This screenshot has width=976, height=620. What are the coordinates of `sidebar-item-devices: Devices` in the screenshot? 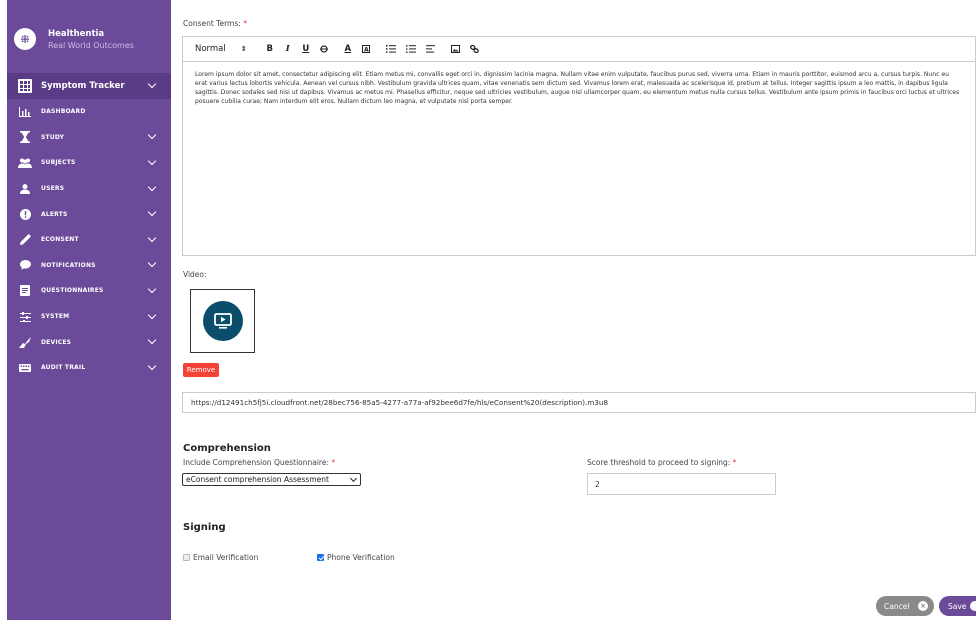 It's located at (89, 342).